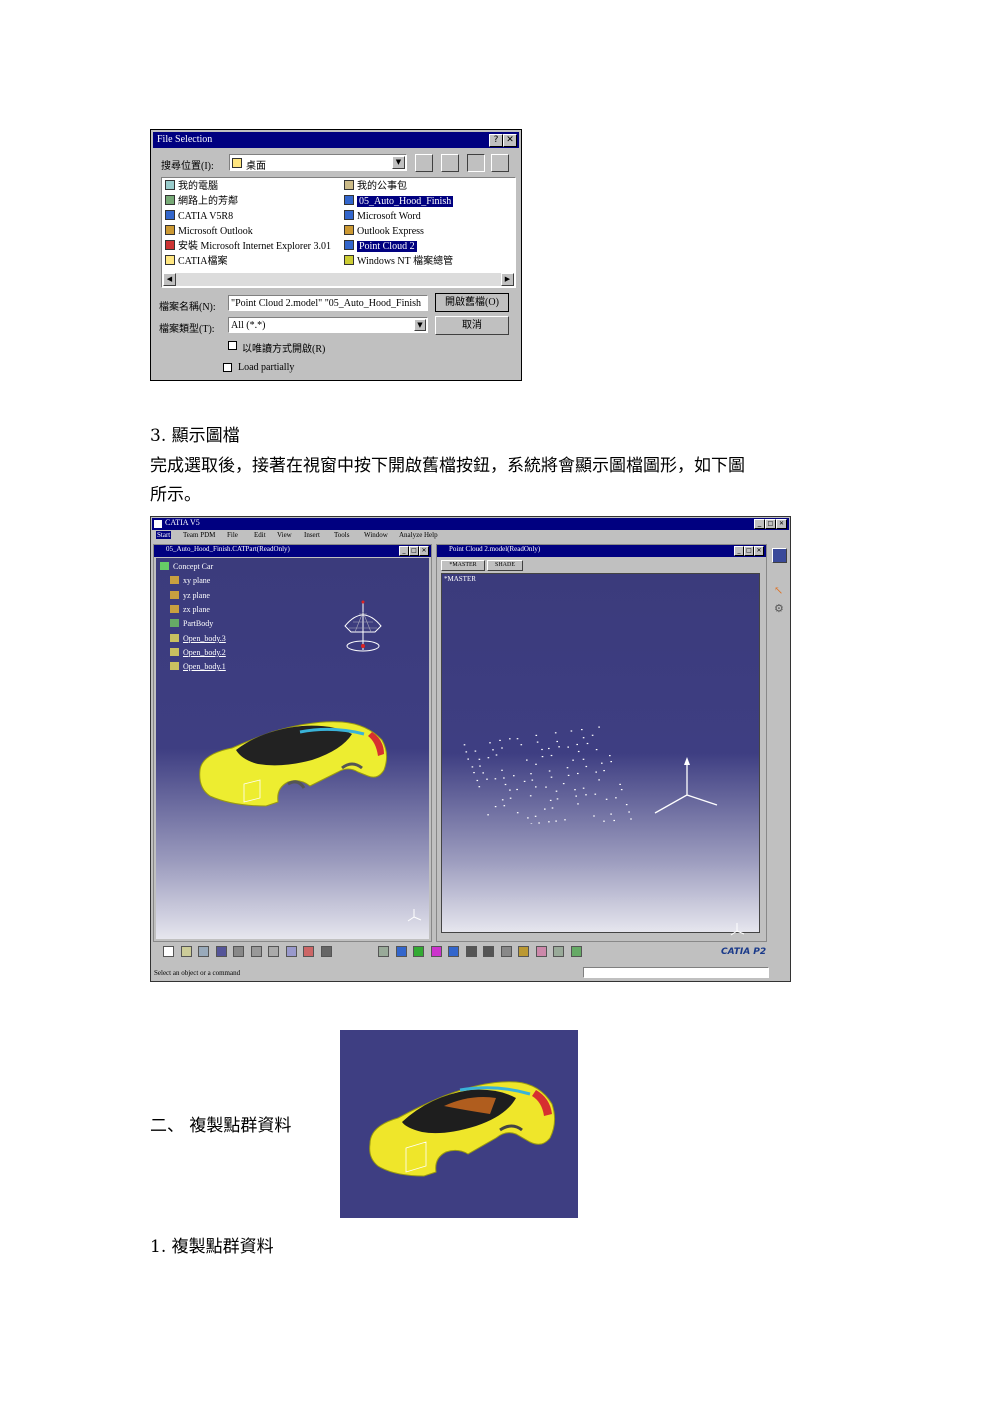  I want to click on file-item: Microsoft Outlook, so click(209, 231).